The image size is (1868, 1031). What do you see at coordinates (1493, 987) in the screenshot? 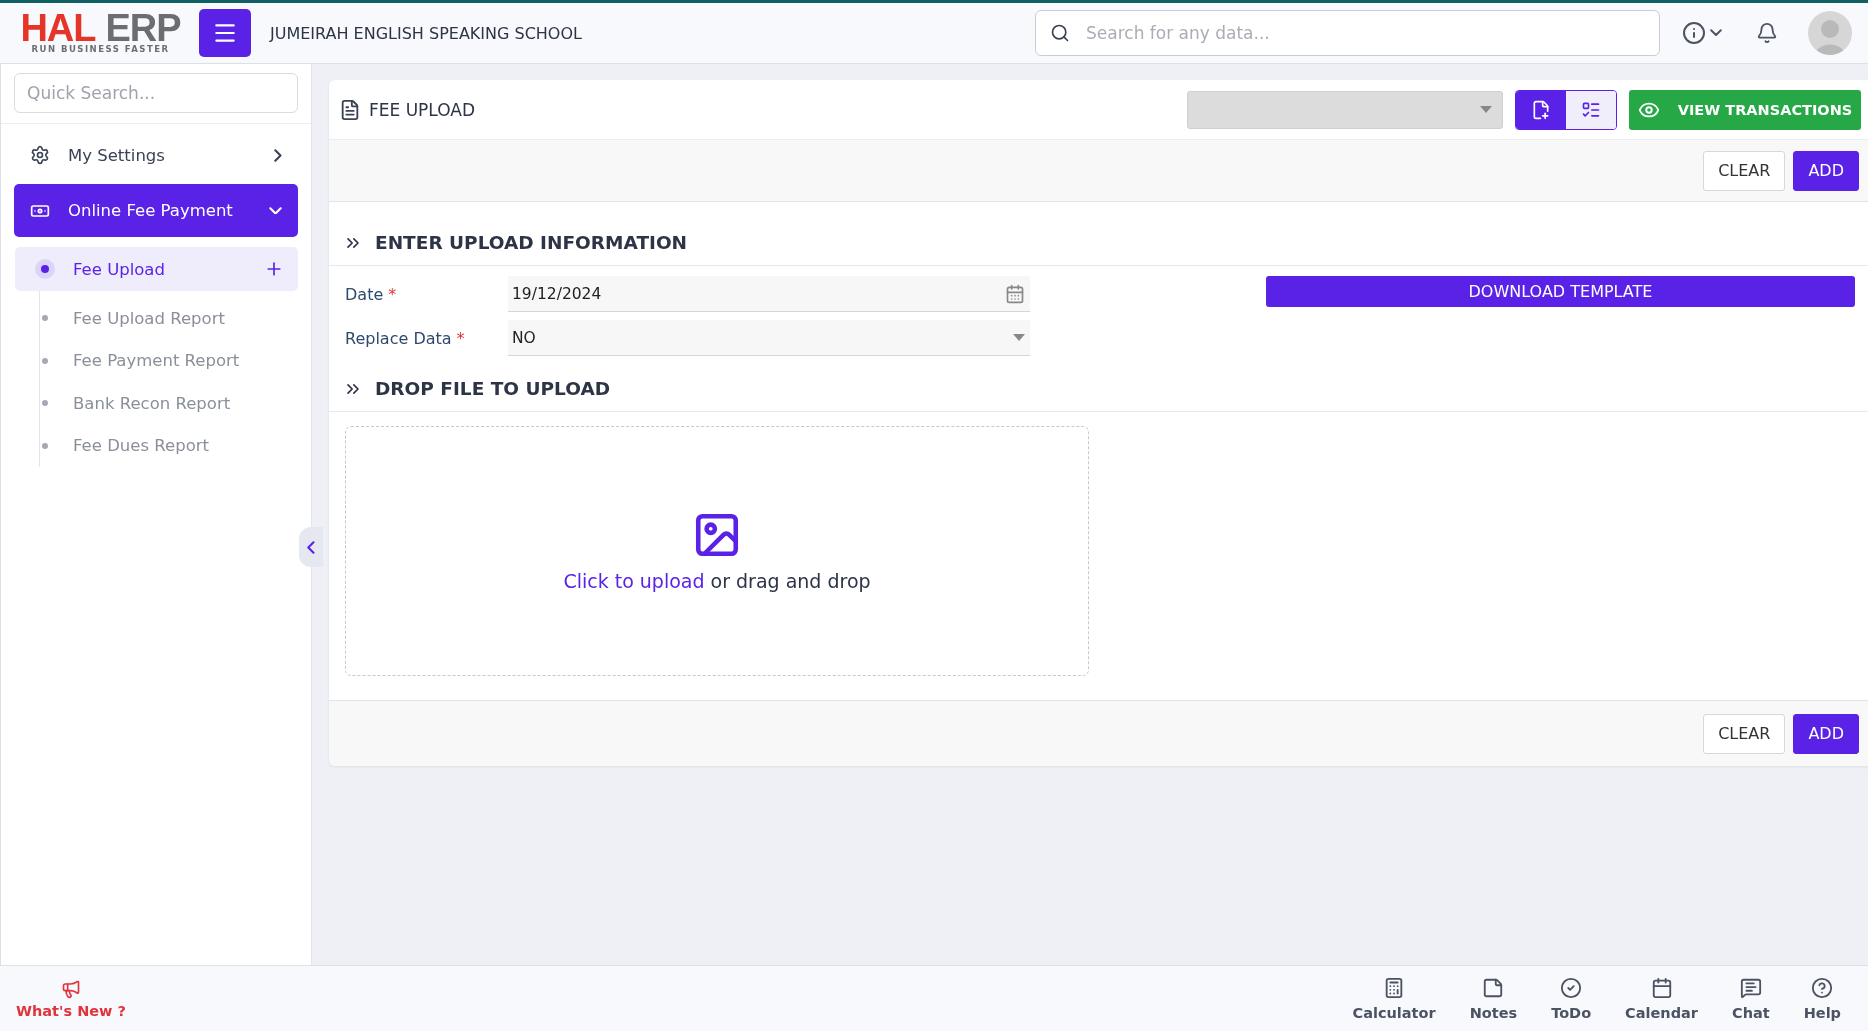
I see `note-icon` at bounding box center [1493, 987].